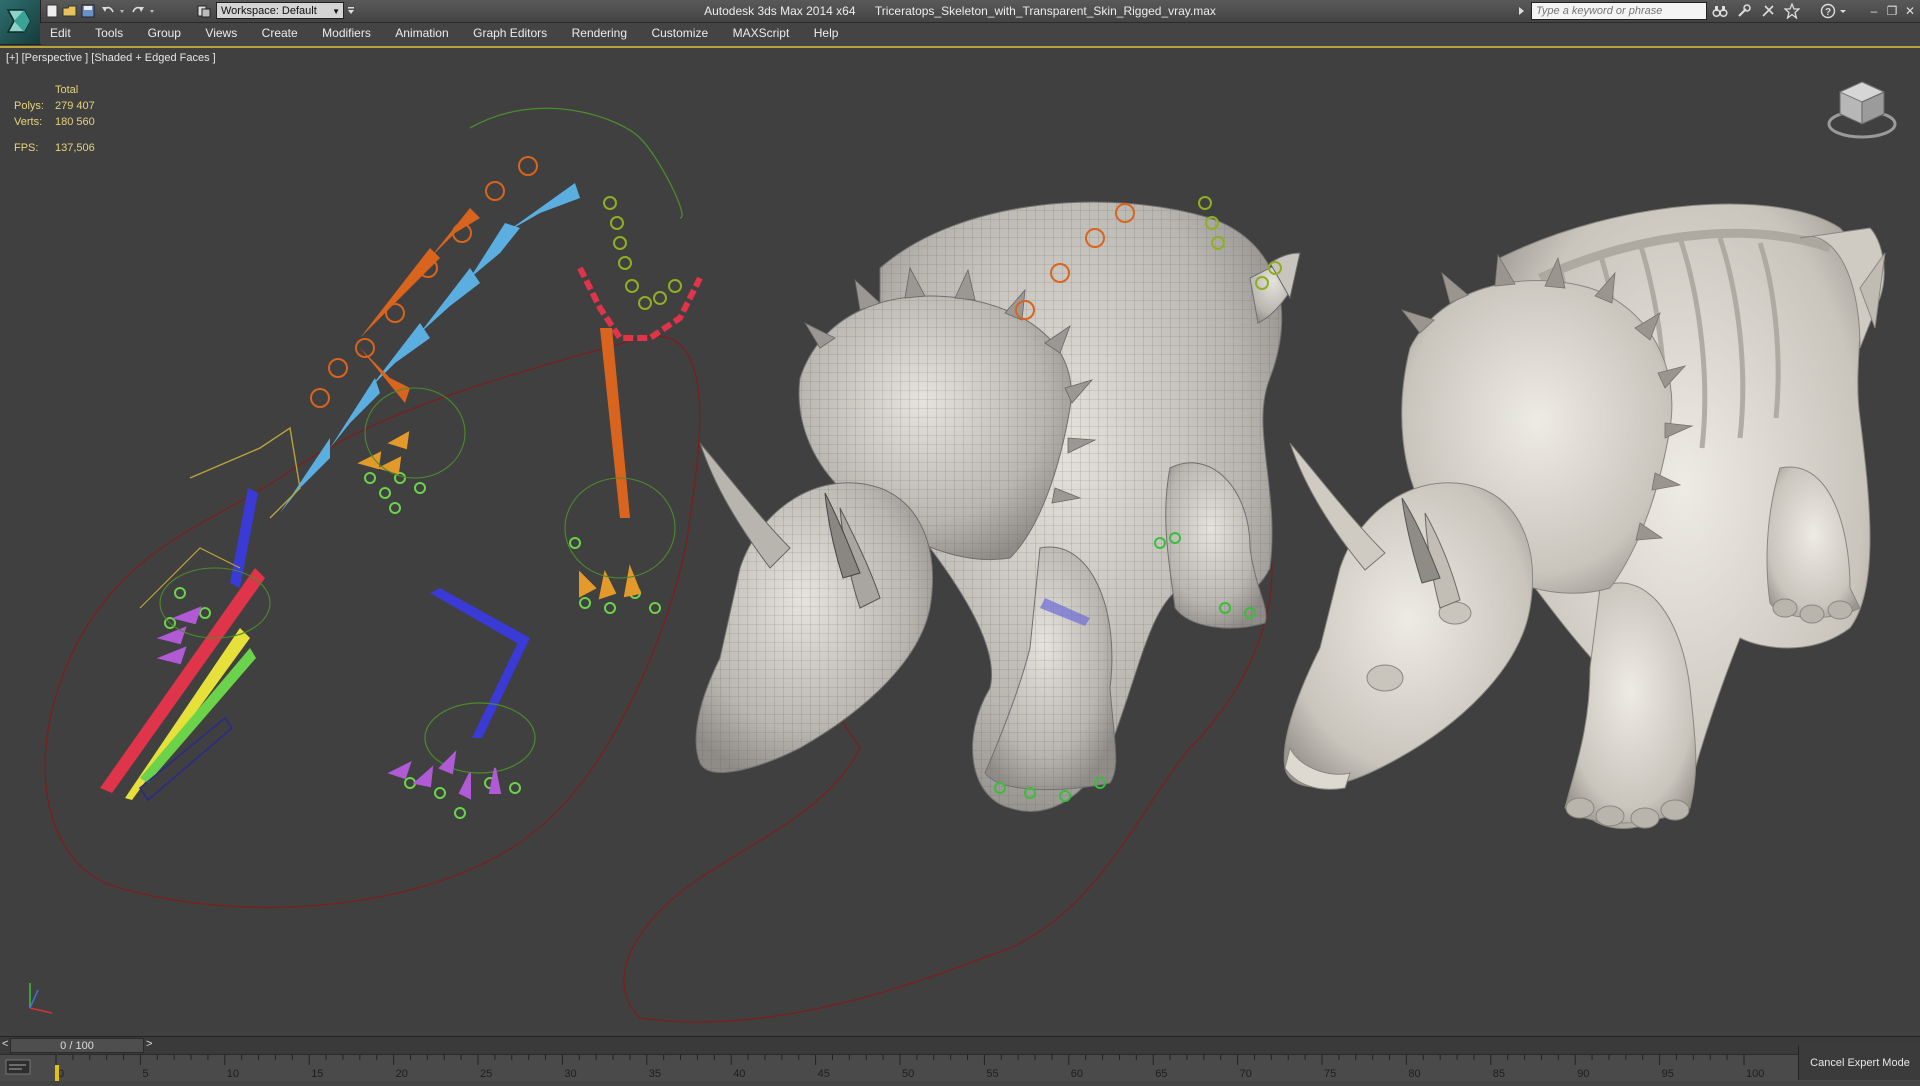 This screenshot has width=1920, height=1086. What do you see at coordinates (29, 106) in the screenshot?
I see `polys-label: Polys:` at bounding box center [29, 106].